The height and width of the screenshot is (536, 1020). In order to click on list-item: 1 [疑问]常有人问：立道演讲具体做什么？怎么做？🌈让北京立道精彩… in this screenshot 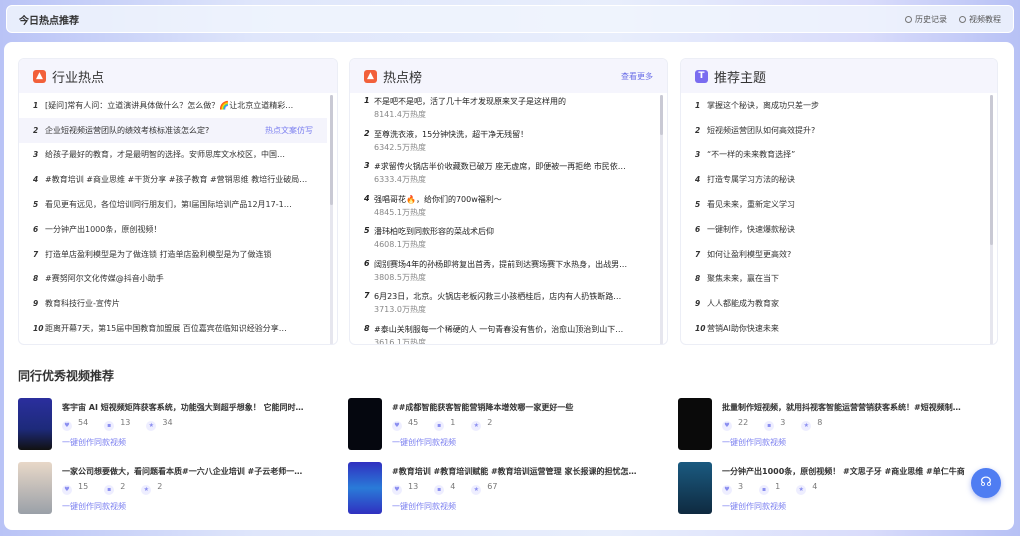, I will do `click(173, 105)`.